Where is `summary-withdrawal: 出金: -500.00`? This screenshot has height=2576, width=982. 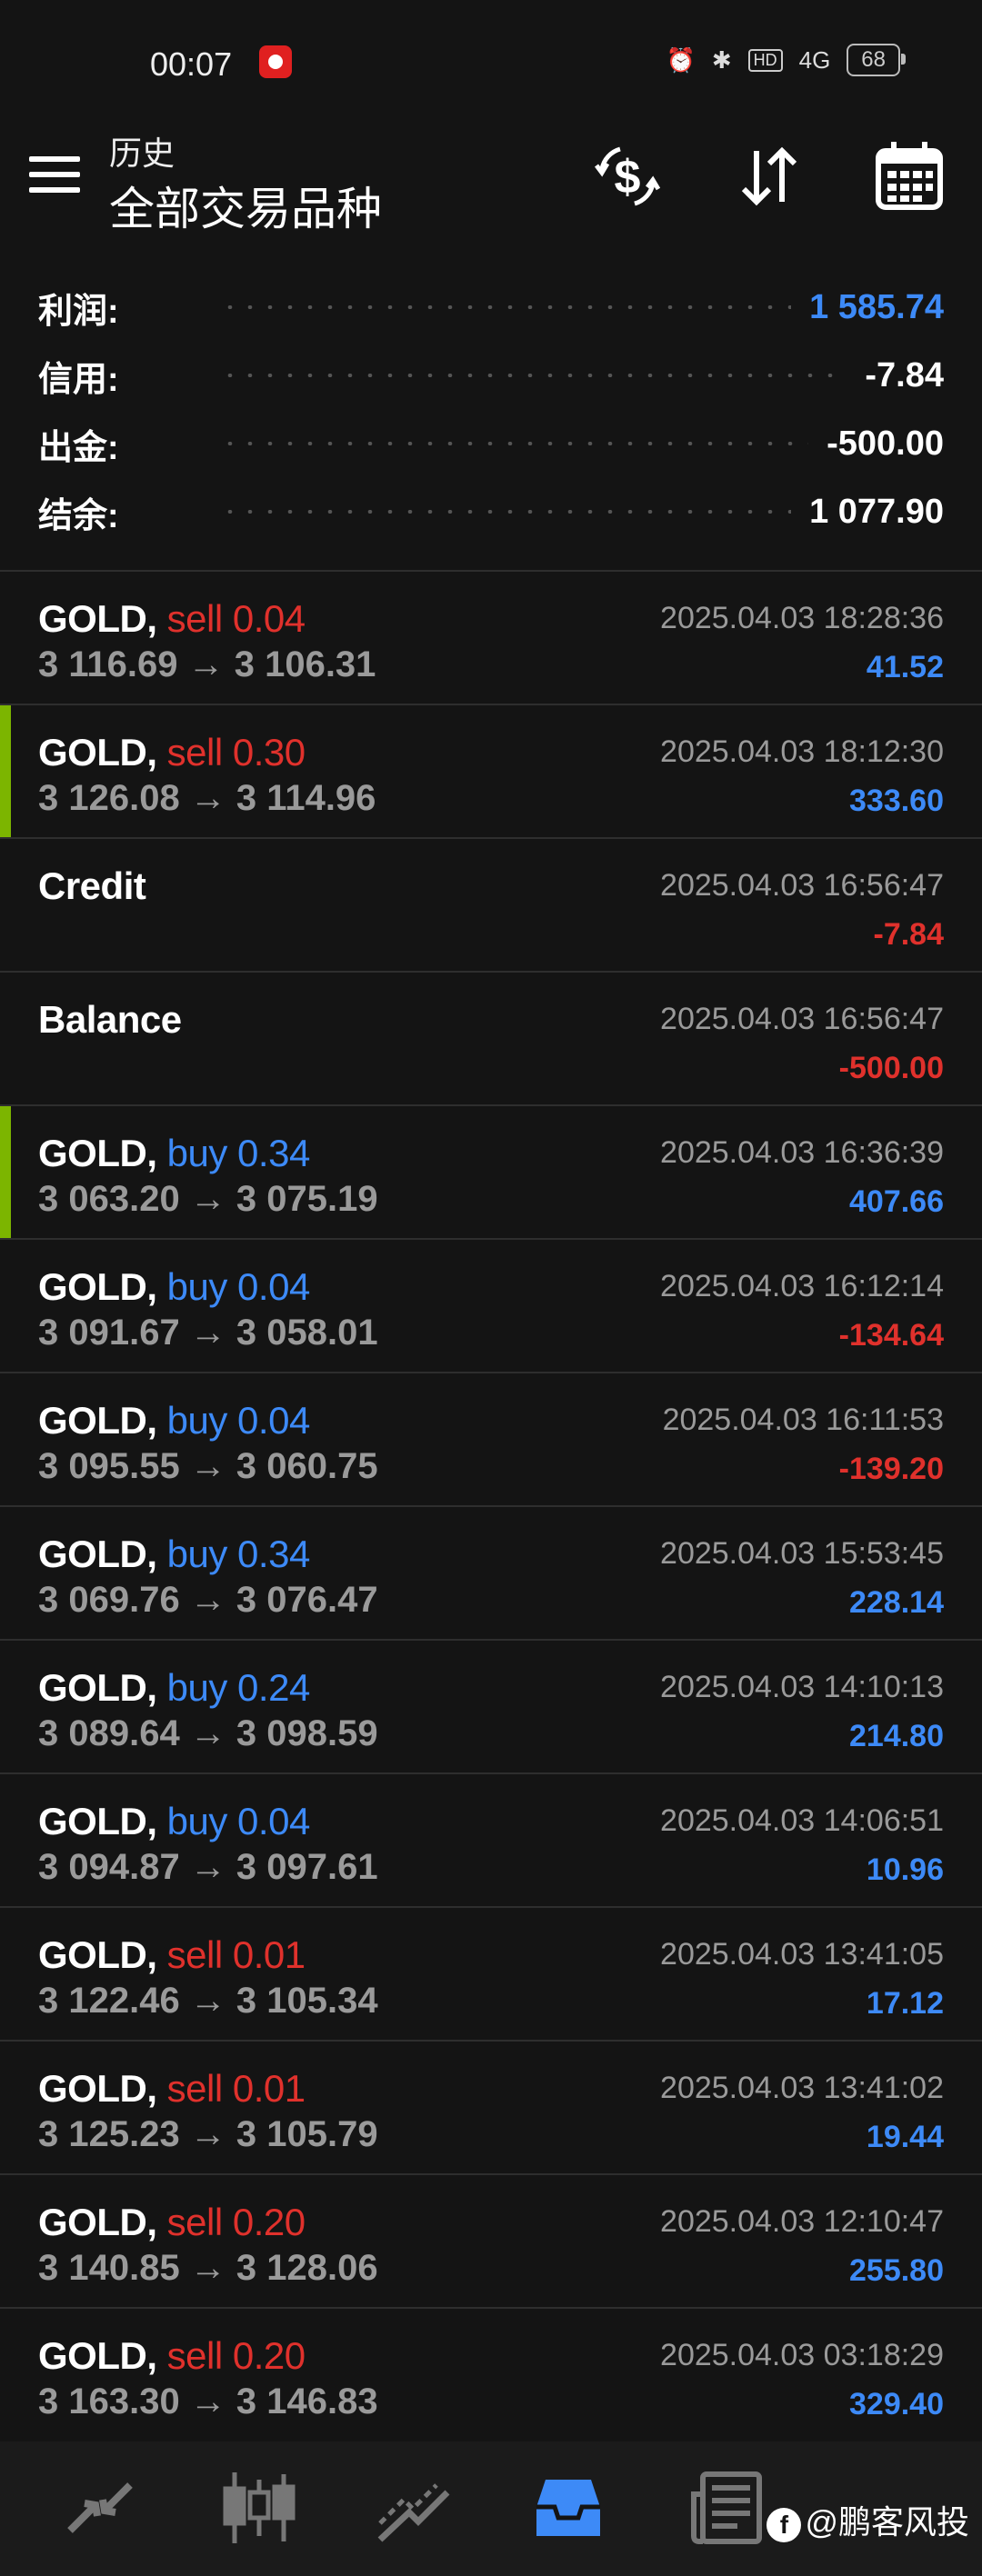 summary-withdrawal: 出金: -500.00 is located at coordinates (491, 444).